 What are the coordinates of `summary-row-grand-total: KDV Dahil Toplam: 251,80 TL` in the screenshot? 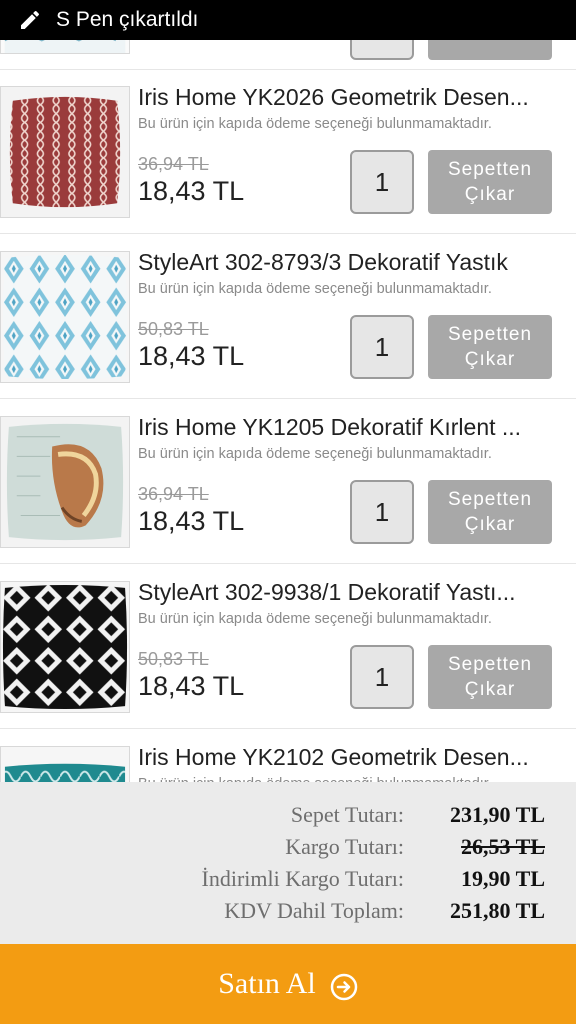 It's located at (288, 914).